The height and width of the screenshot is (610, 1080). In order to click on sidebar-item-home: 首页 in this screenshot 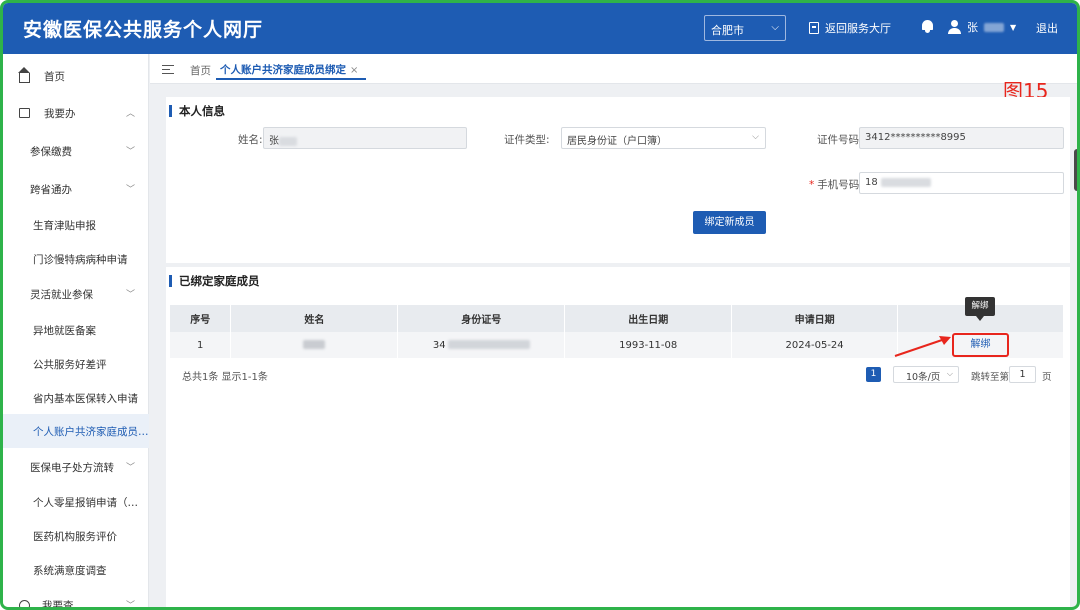, I will do `click(76, 76)`.